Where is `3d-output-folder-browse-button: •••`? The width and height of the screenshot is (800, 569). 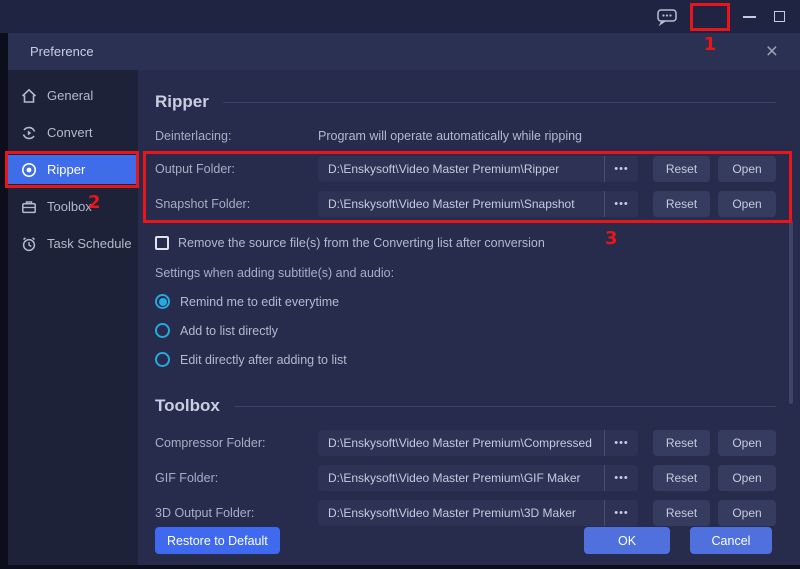 3d-output-folder-browse-button: ••• is located at coordinates (621, 513).